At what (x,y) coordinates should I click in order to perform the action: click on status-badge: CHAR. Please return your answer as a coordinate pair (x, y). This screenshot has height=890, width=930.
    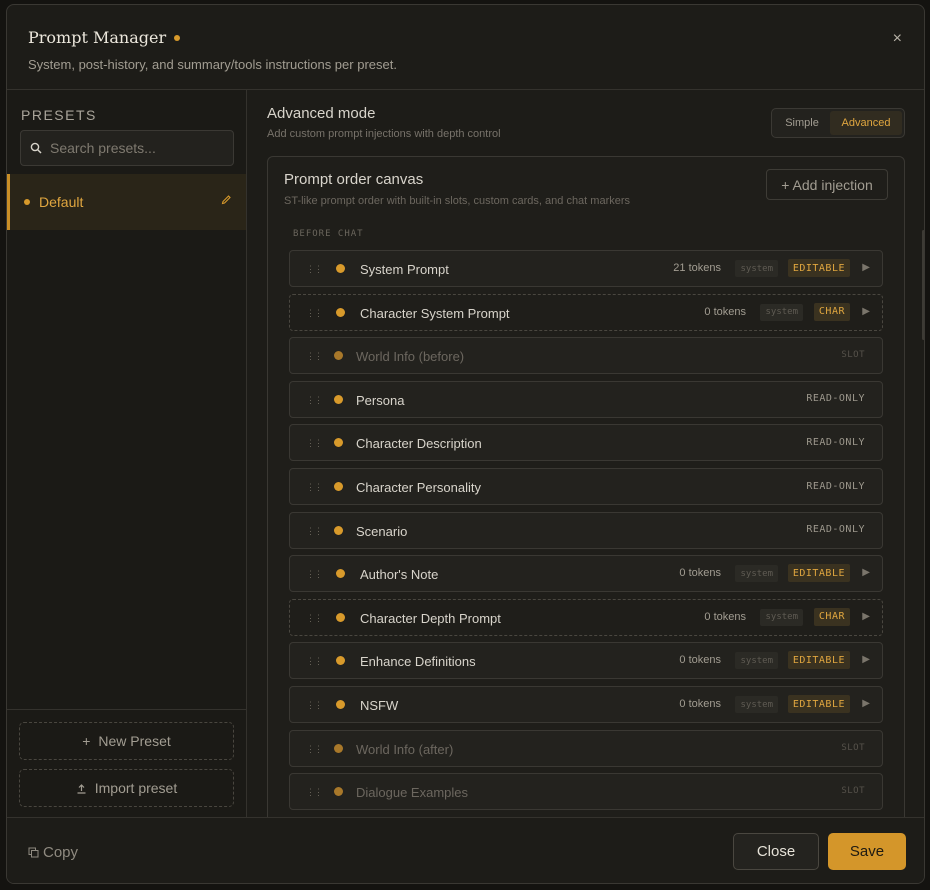
    Looking at the image, I should click on (831, 616).